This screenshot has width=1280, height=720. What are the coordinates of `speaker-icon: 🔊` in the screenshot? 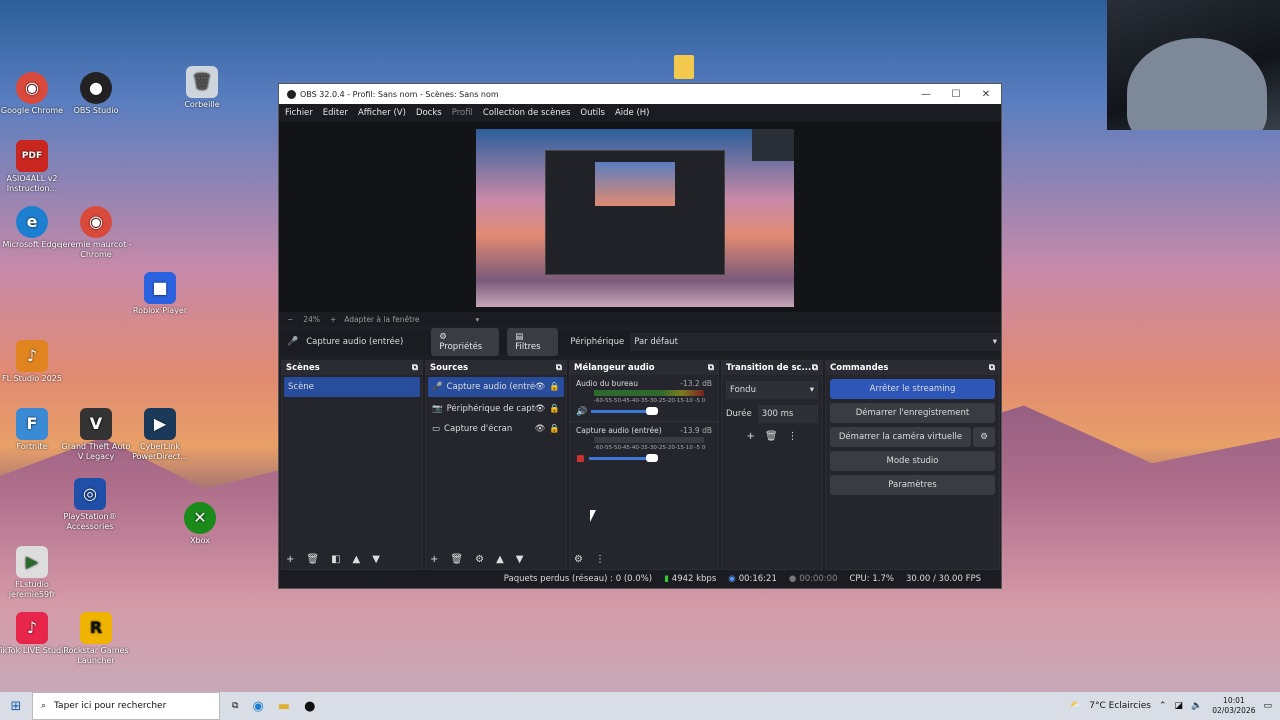 It's located at (581, 412).